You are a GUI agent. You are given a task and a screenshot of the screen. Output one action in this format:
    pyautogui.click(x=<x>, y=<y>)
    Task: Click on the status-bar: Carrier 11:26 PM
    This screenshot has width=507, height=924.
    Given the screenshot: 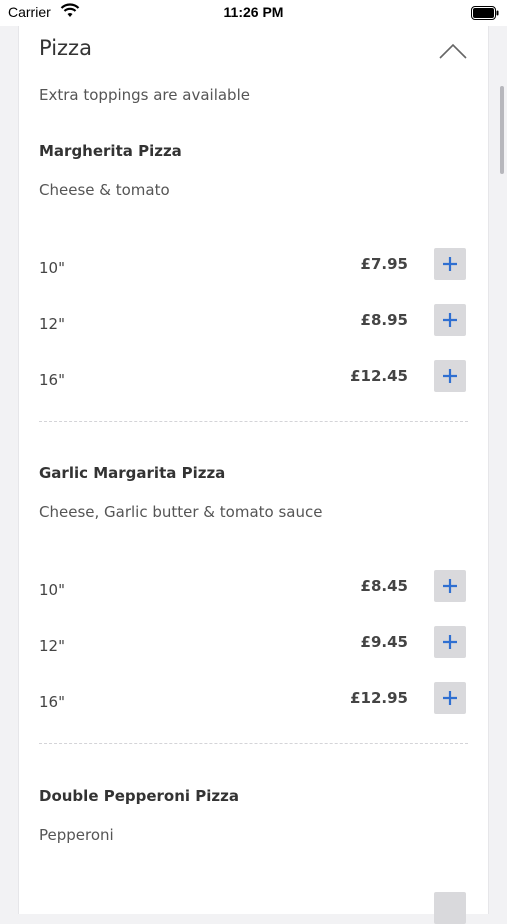 What is the action you would take?
    pyautogui.click(x=253, y=13)
    